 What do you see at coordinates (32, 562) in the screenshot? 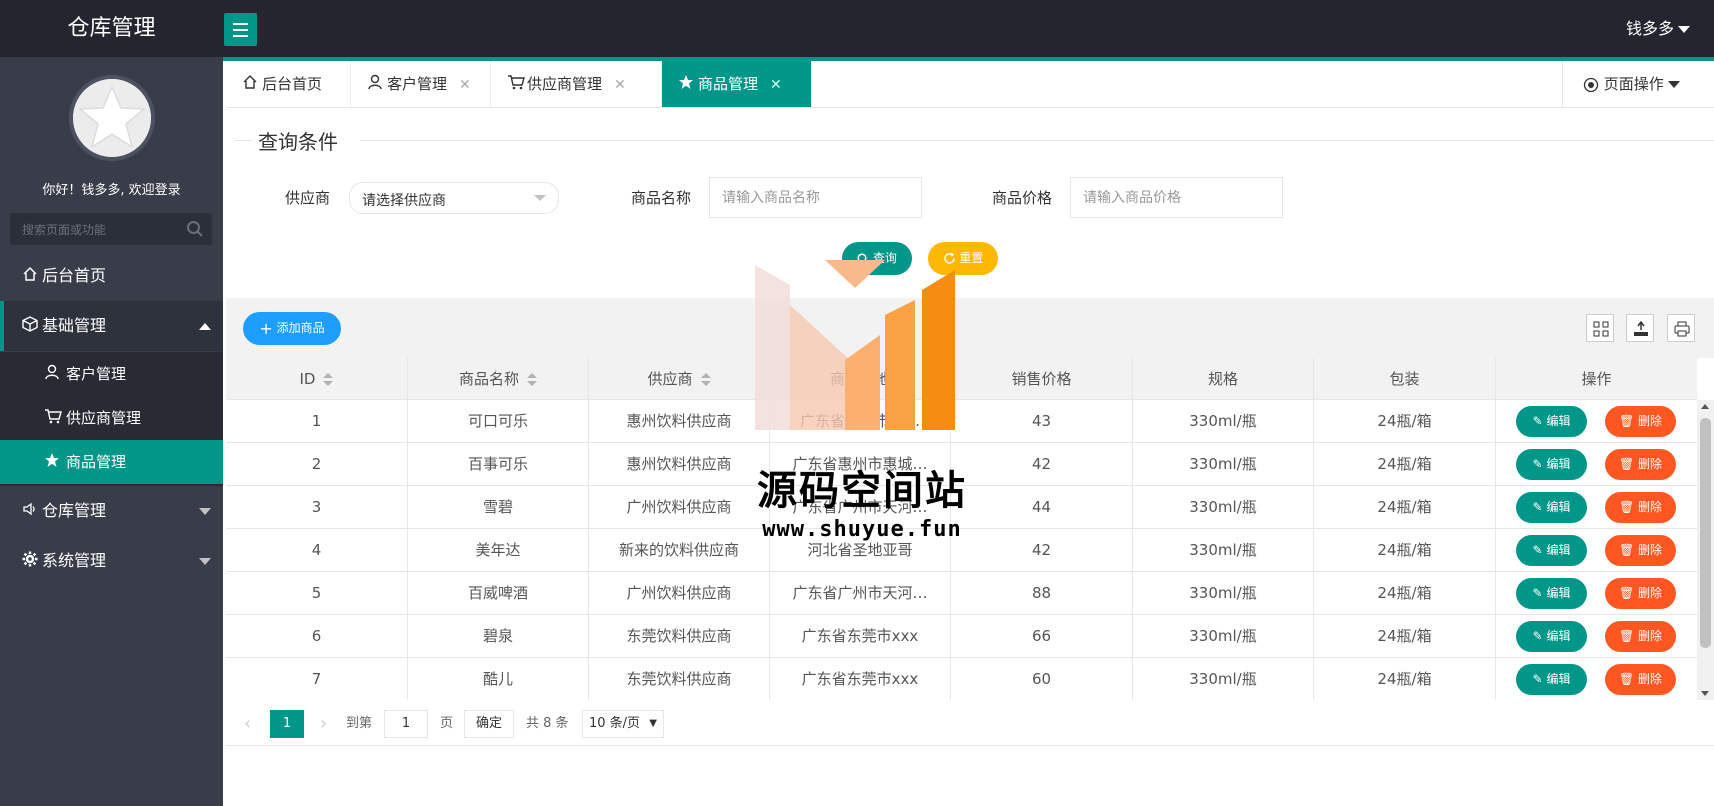
I see `gear-icon` at bounding box center [32, 562].